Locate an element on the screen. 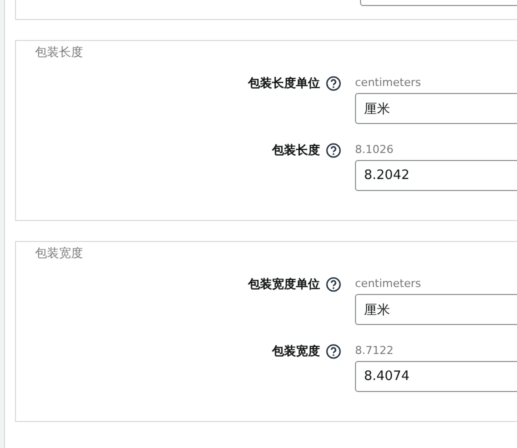 Image resolution: width=517 pixels, height=448 pixels. field-hint: 8.7122 is located at coordinates (374, 351).